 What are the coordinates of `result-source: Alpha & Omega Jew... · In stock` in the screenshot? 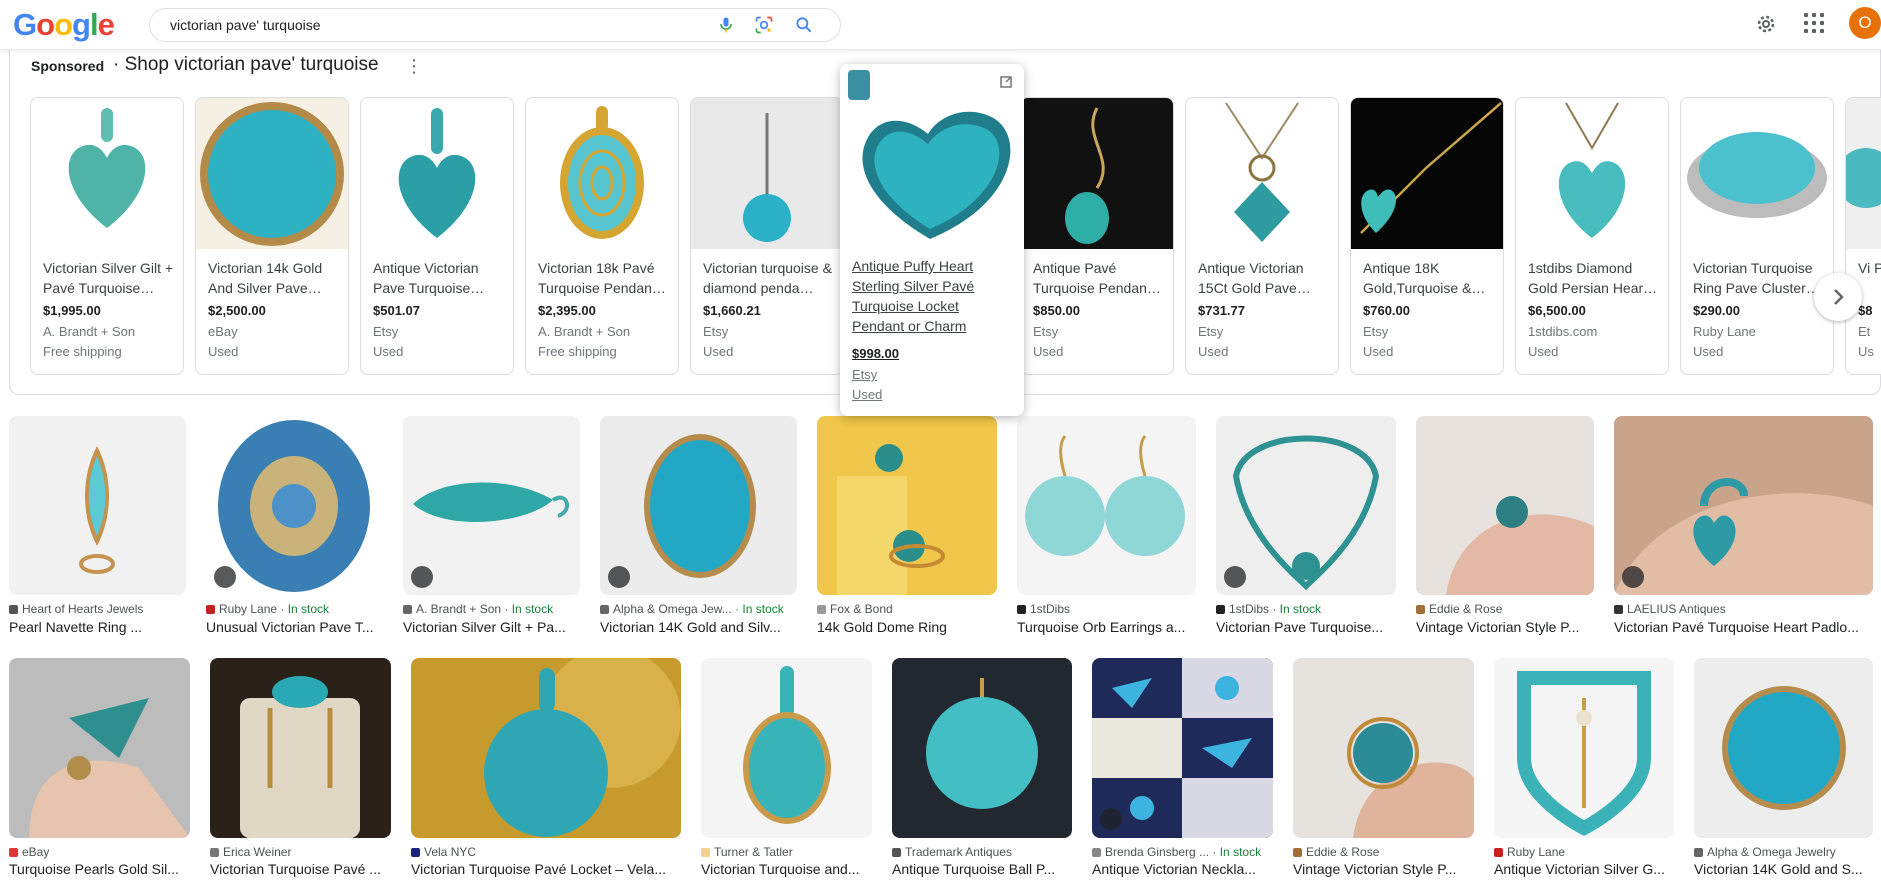 It's located at (698, 609).